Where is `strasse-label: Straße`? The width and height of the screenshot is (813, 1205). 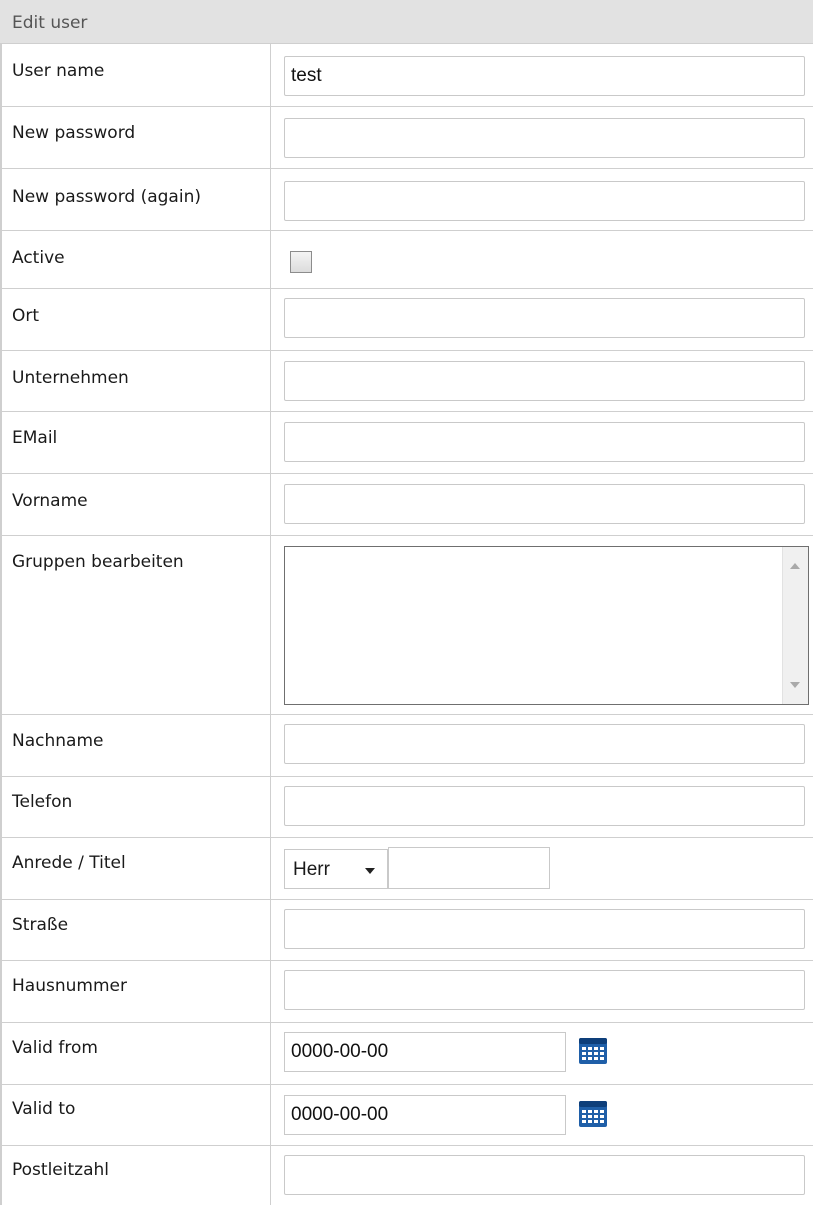 strasse-label: Straße is located at coordinates (40, 925).